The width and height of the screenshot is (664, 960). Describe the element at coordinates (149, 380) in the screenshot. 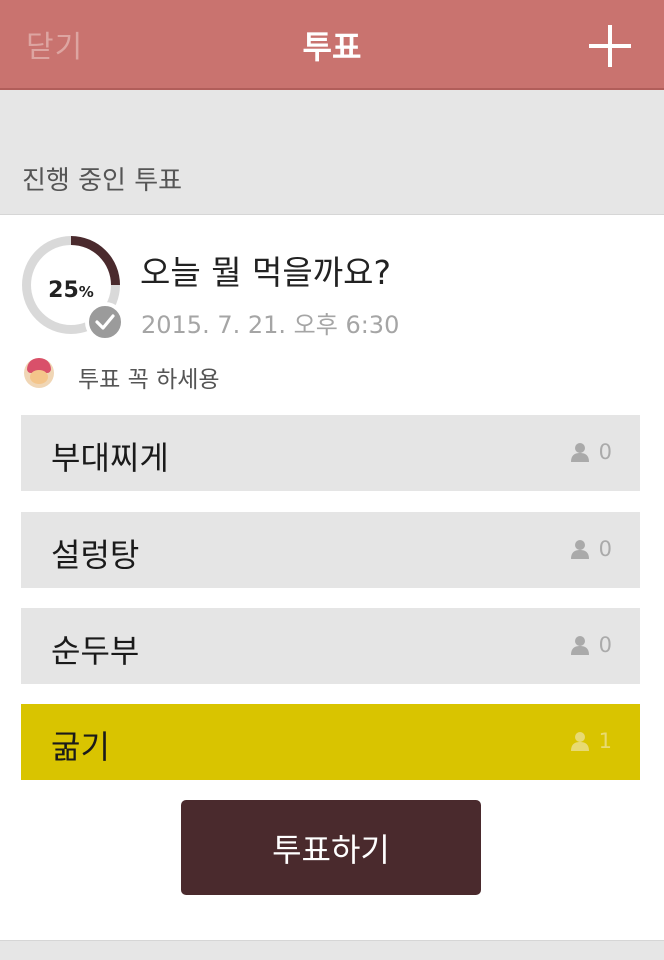

I see `poll-description: 투표 꼭 하세용` at that location.